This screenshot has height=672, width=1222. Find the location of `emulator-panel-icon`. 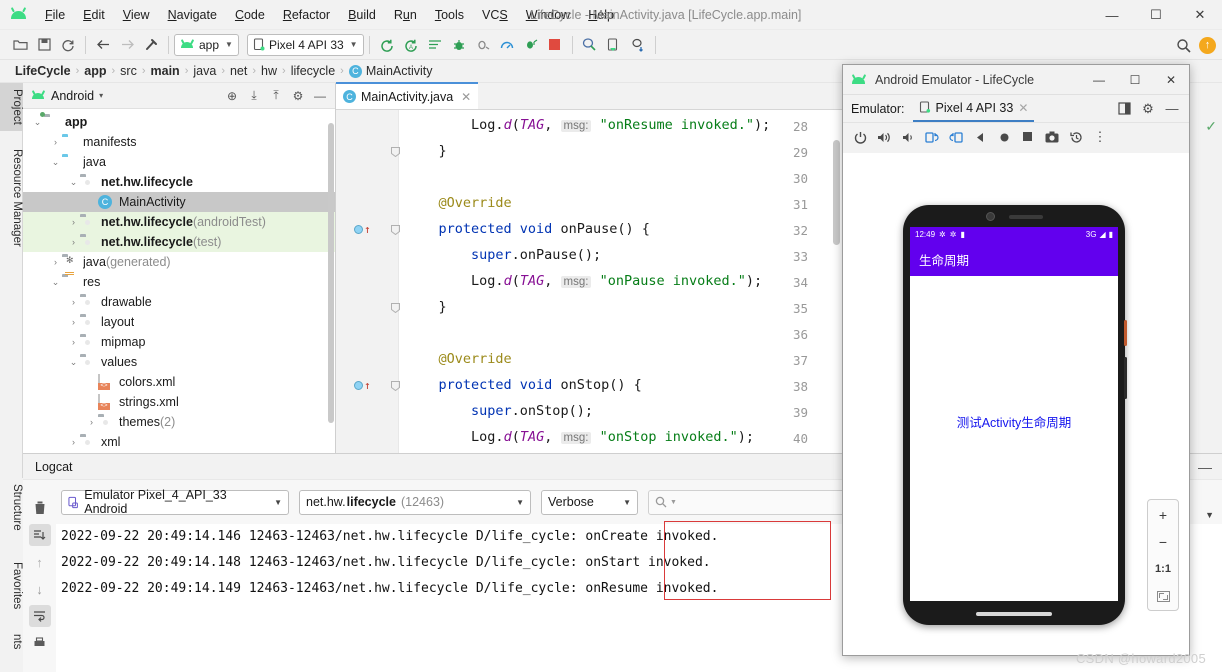

emulator-panel-icon is located at coordinates (1124, 109).